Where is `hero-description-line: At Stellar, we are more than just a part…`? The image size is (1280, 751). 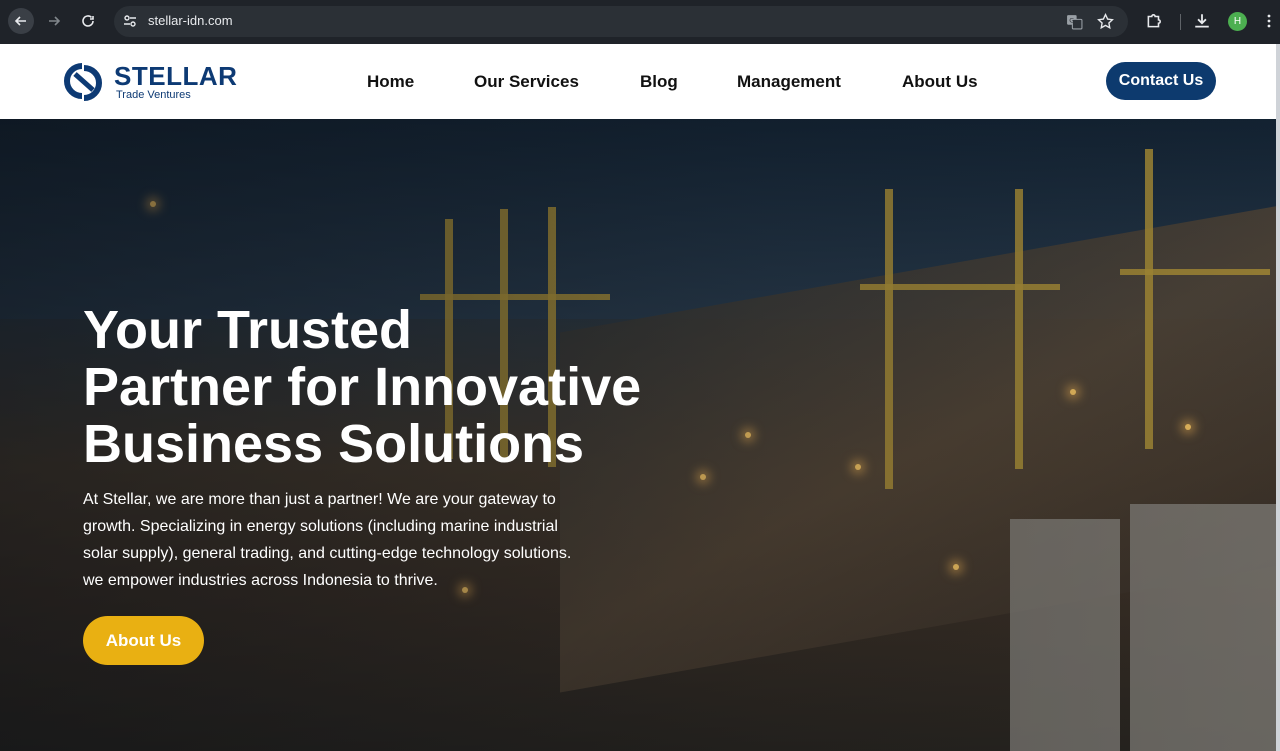
hero-description-line: At Stellar, we are more than just a part… is located at coordinates (319, 499).